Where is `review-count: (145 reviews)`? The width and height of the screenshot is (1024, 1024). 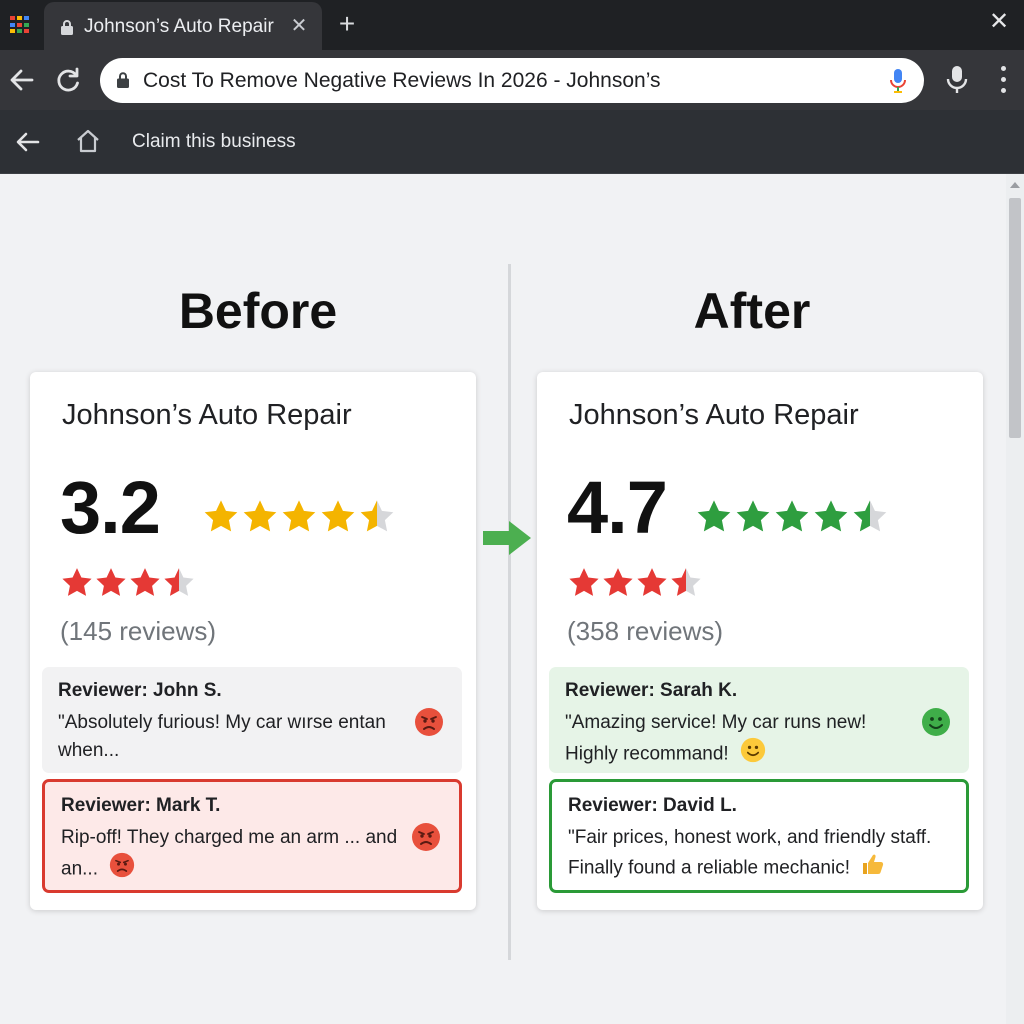
review-count: (145 reviews) is located at coordinates (138, 631).